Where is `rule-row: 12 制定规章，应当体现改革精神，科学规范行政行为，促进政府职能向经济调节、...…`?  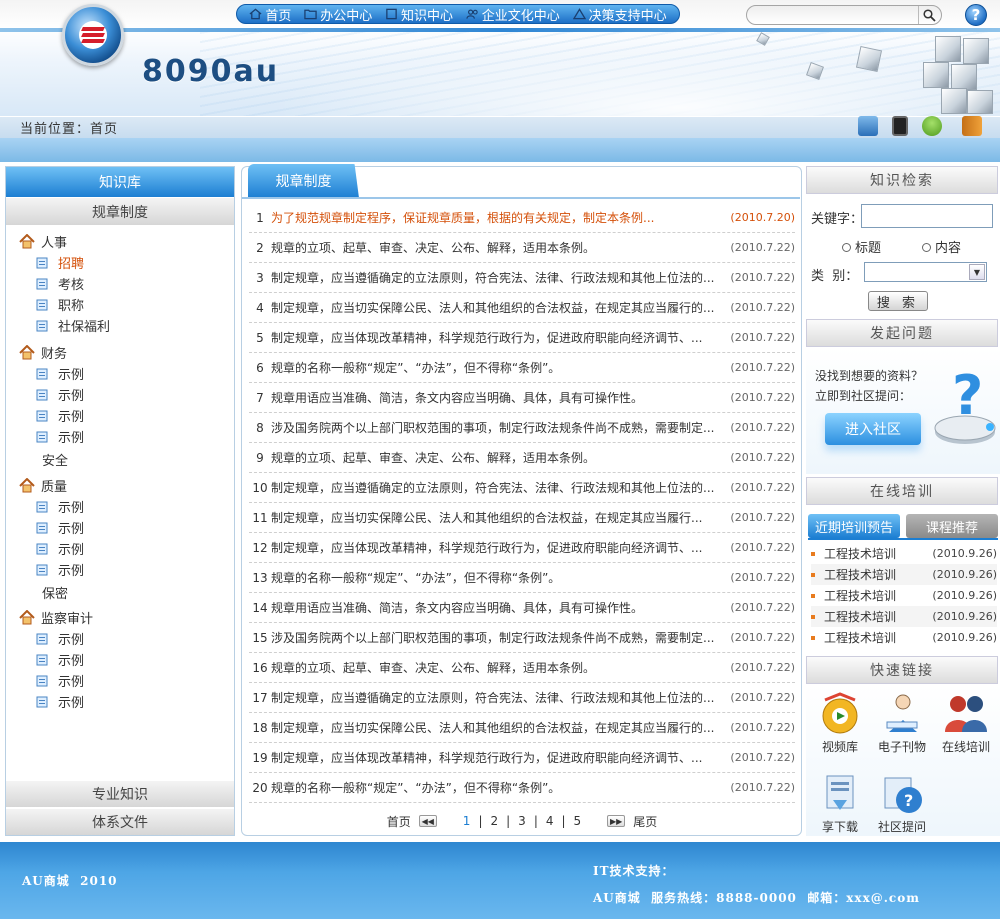
rule-row: 12 制定规章，应当体现改革精神，科学规范行政行为，促进政府职能向经济调节、...… is located at coordinates (522, 548).